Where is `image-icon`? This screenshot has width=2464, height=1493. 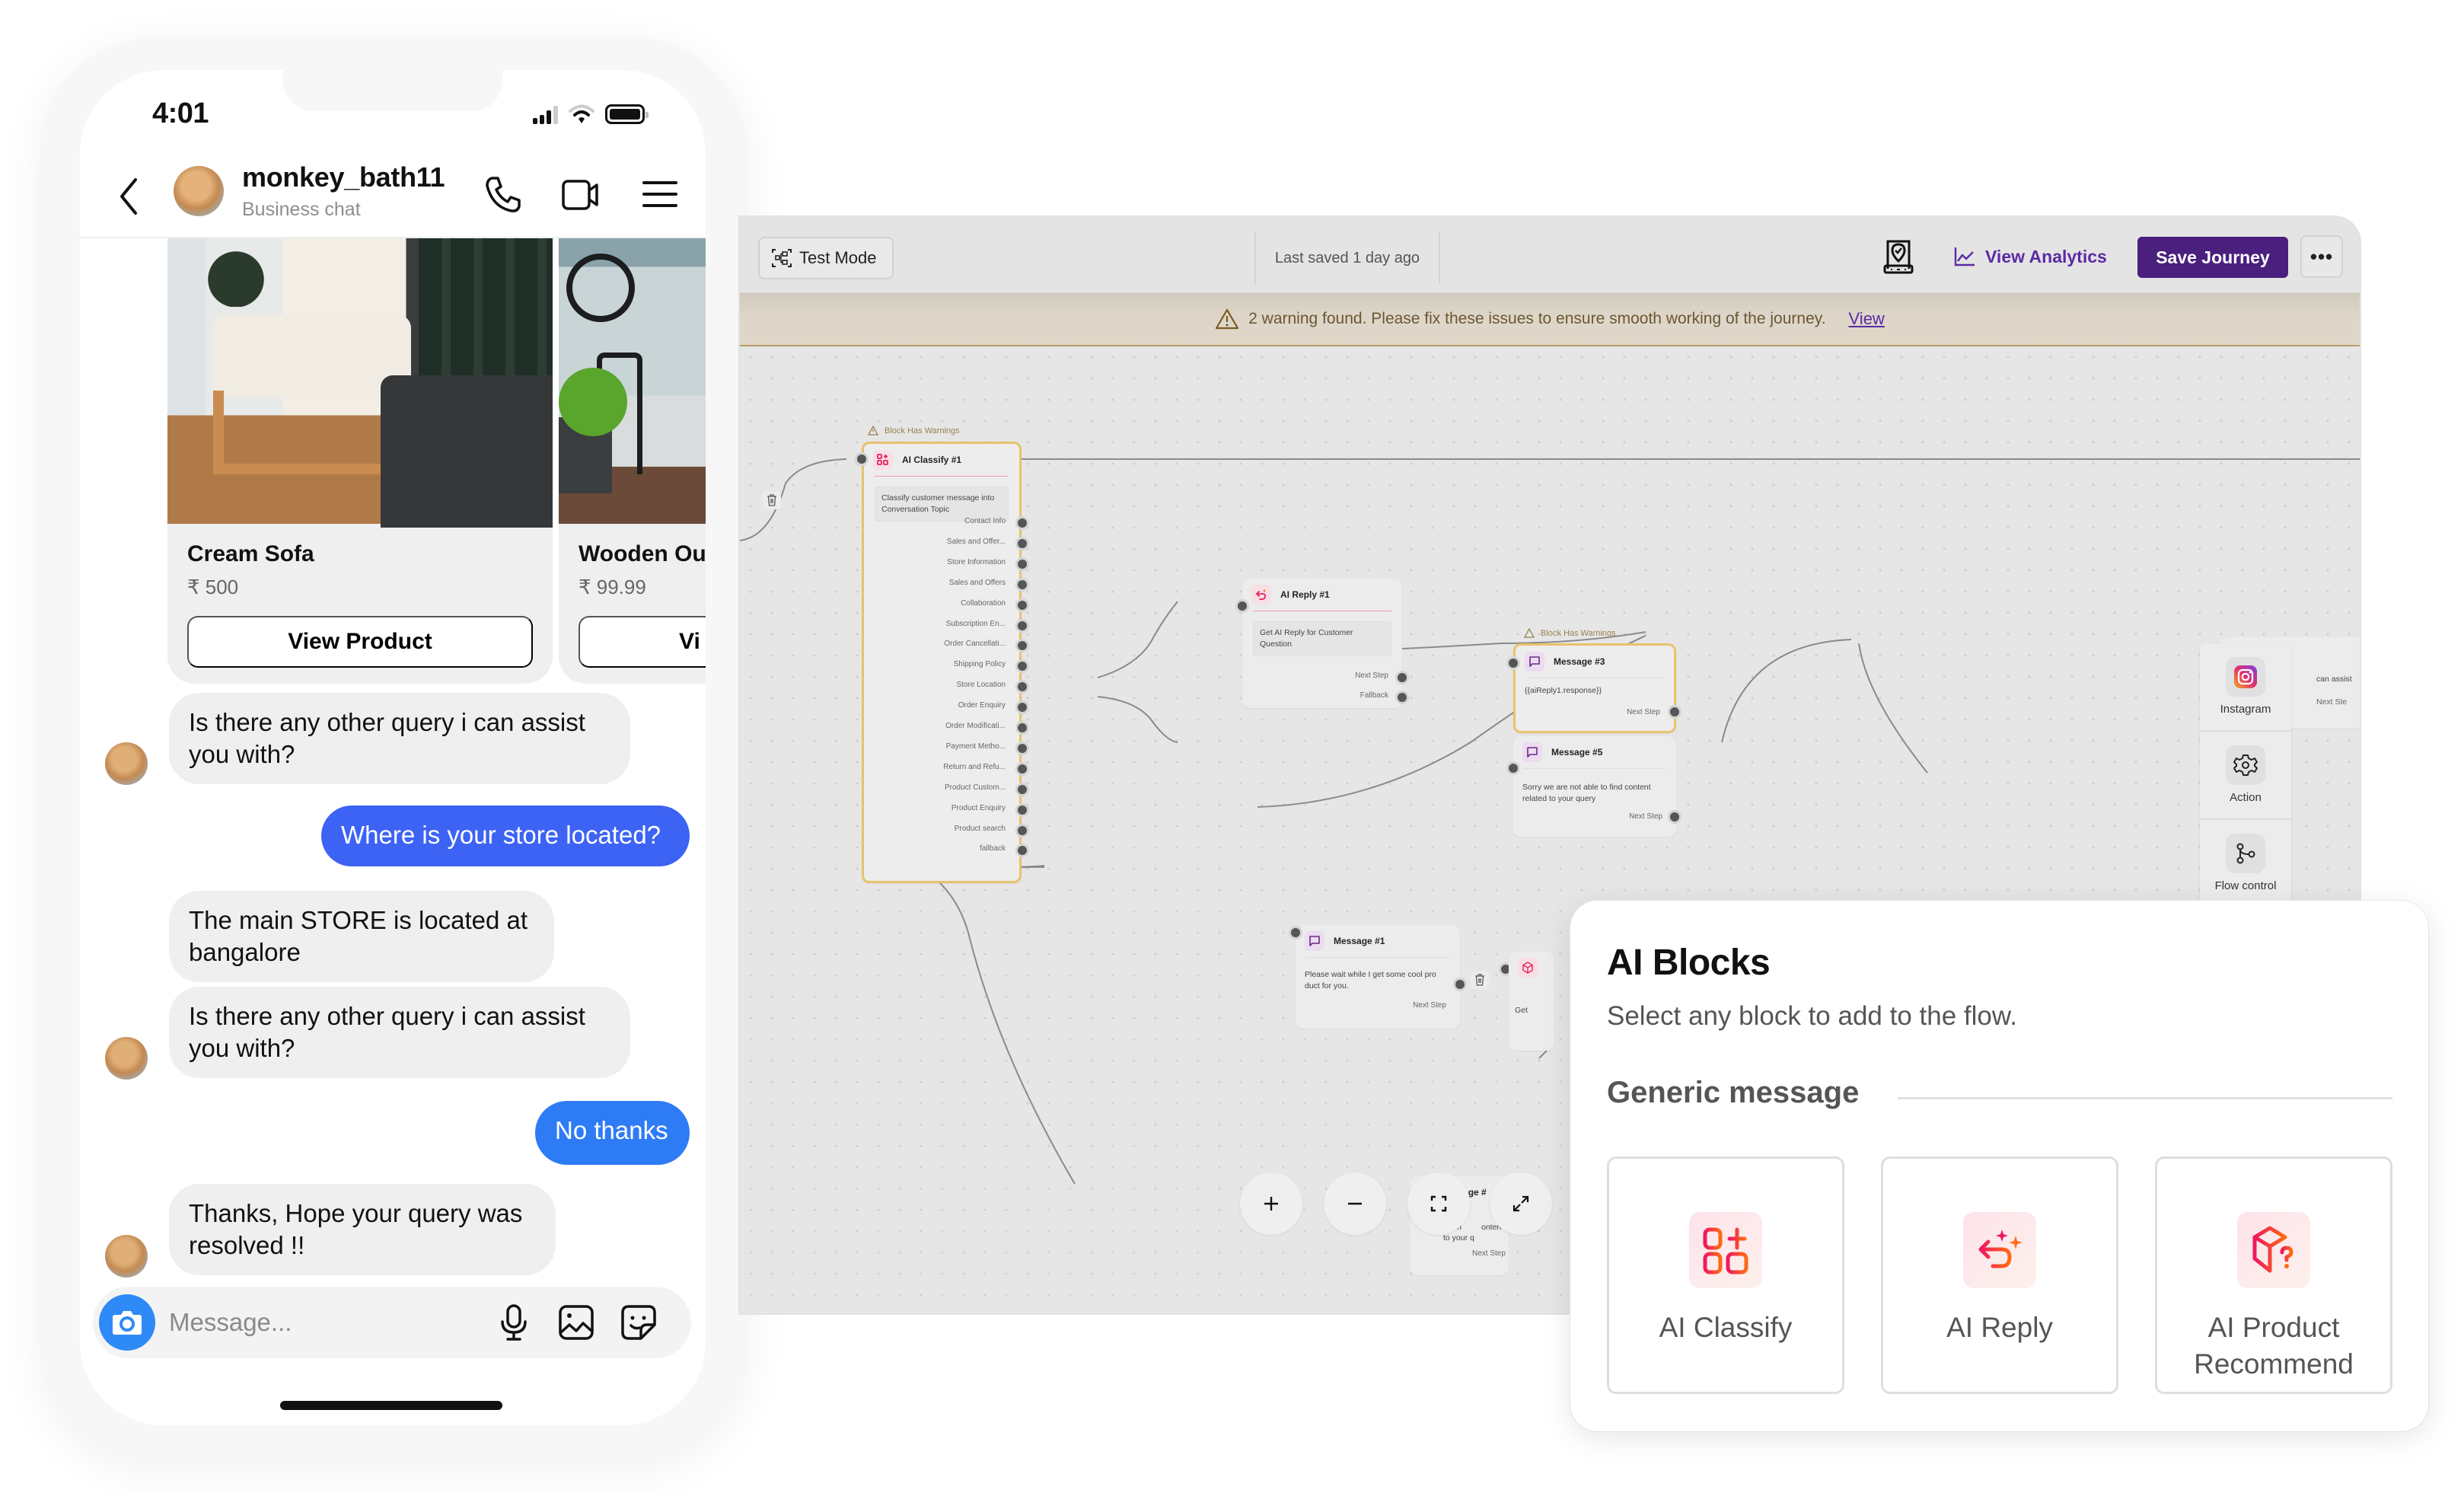
image-icon is located at coordinates (576, 1322).